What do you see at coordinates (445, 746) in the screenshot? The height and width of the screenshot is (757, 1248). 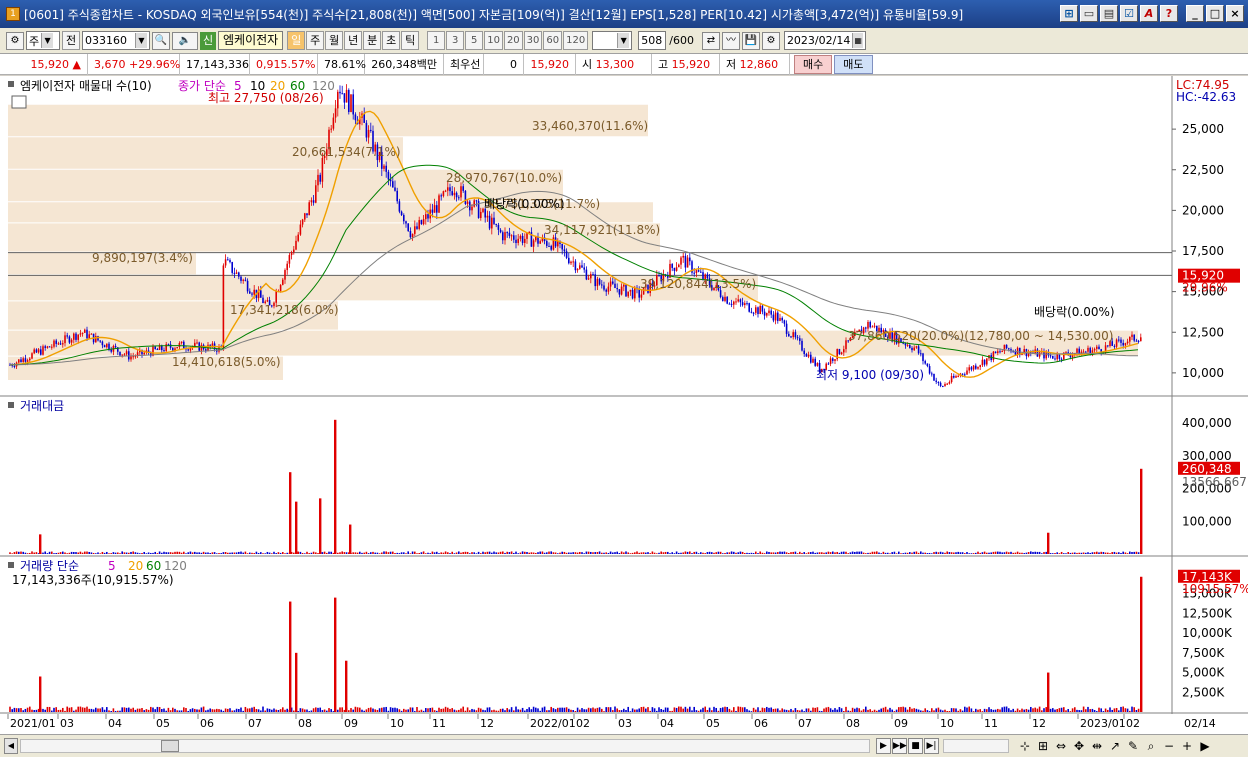 I see `scroll-track` at bounding box center [445, 746].